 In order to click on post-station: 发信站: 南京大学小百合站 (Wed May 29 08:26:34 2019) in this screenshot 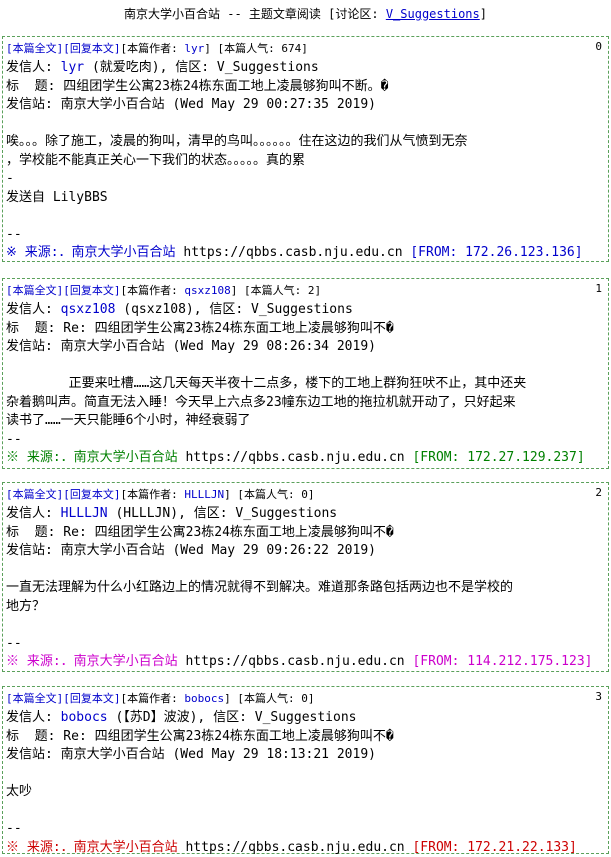, I will do `click(191, 346)`.